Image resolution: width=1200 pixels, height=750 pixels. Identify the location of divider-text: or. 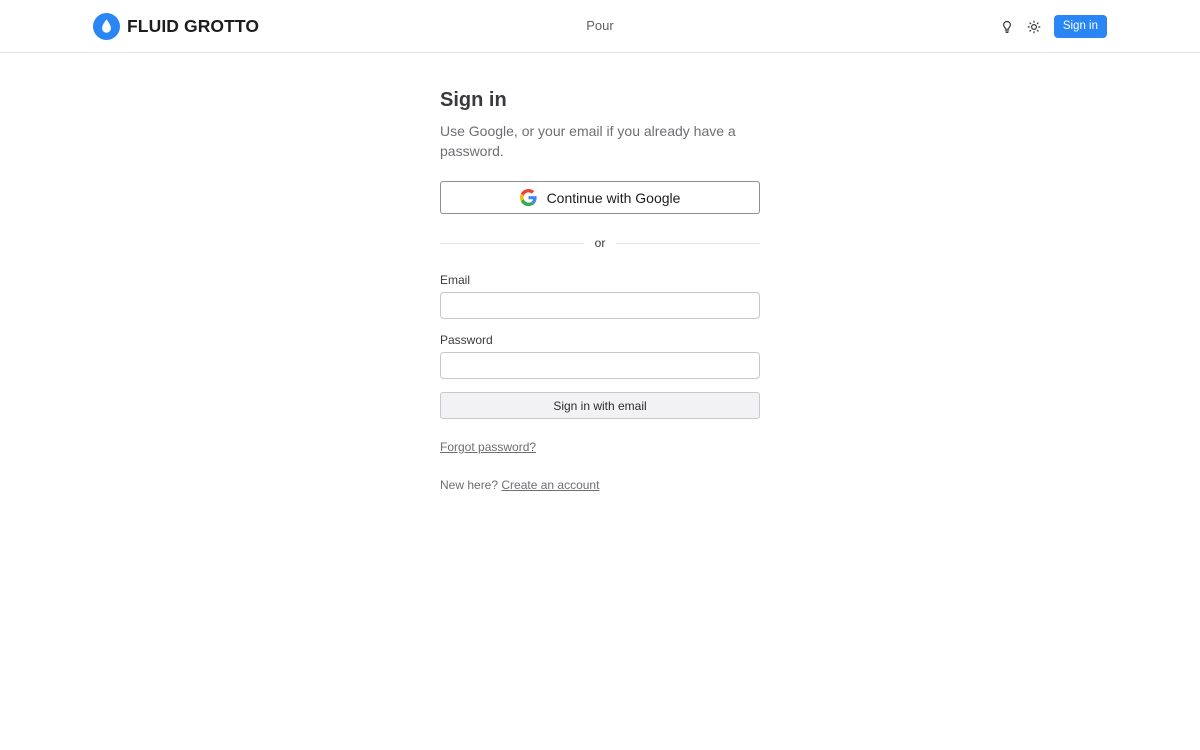
(600, 243).